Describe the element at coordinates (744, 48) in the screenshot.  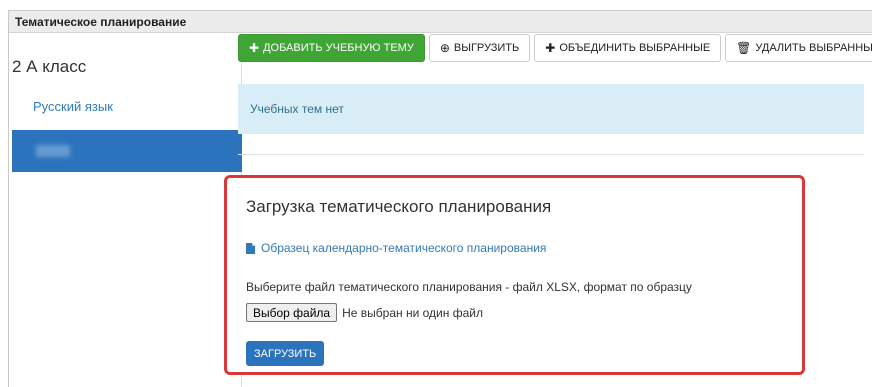
I see `trash-icon: 🗑` at that location.